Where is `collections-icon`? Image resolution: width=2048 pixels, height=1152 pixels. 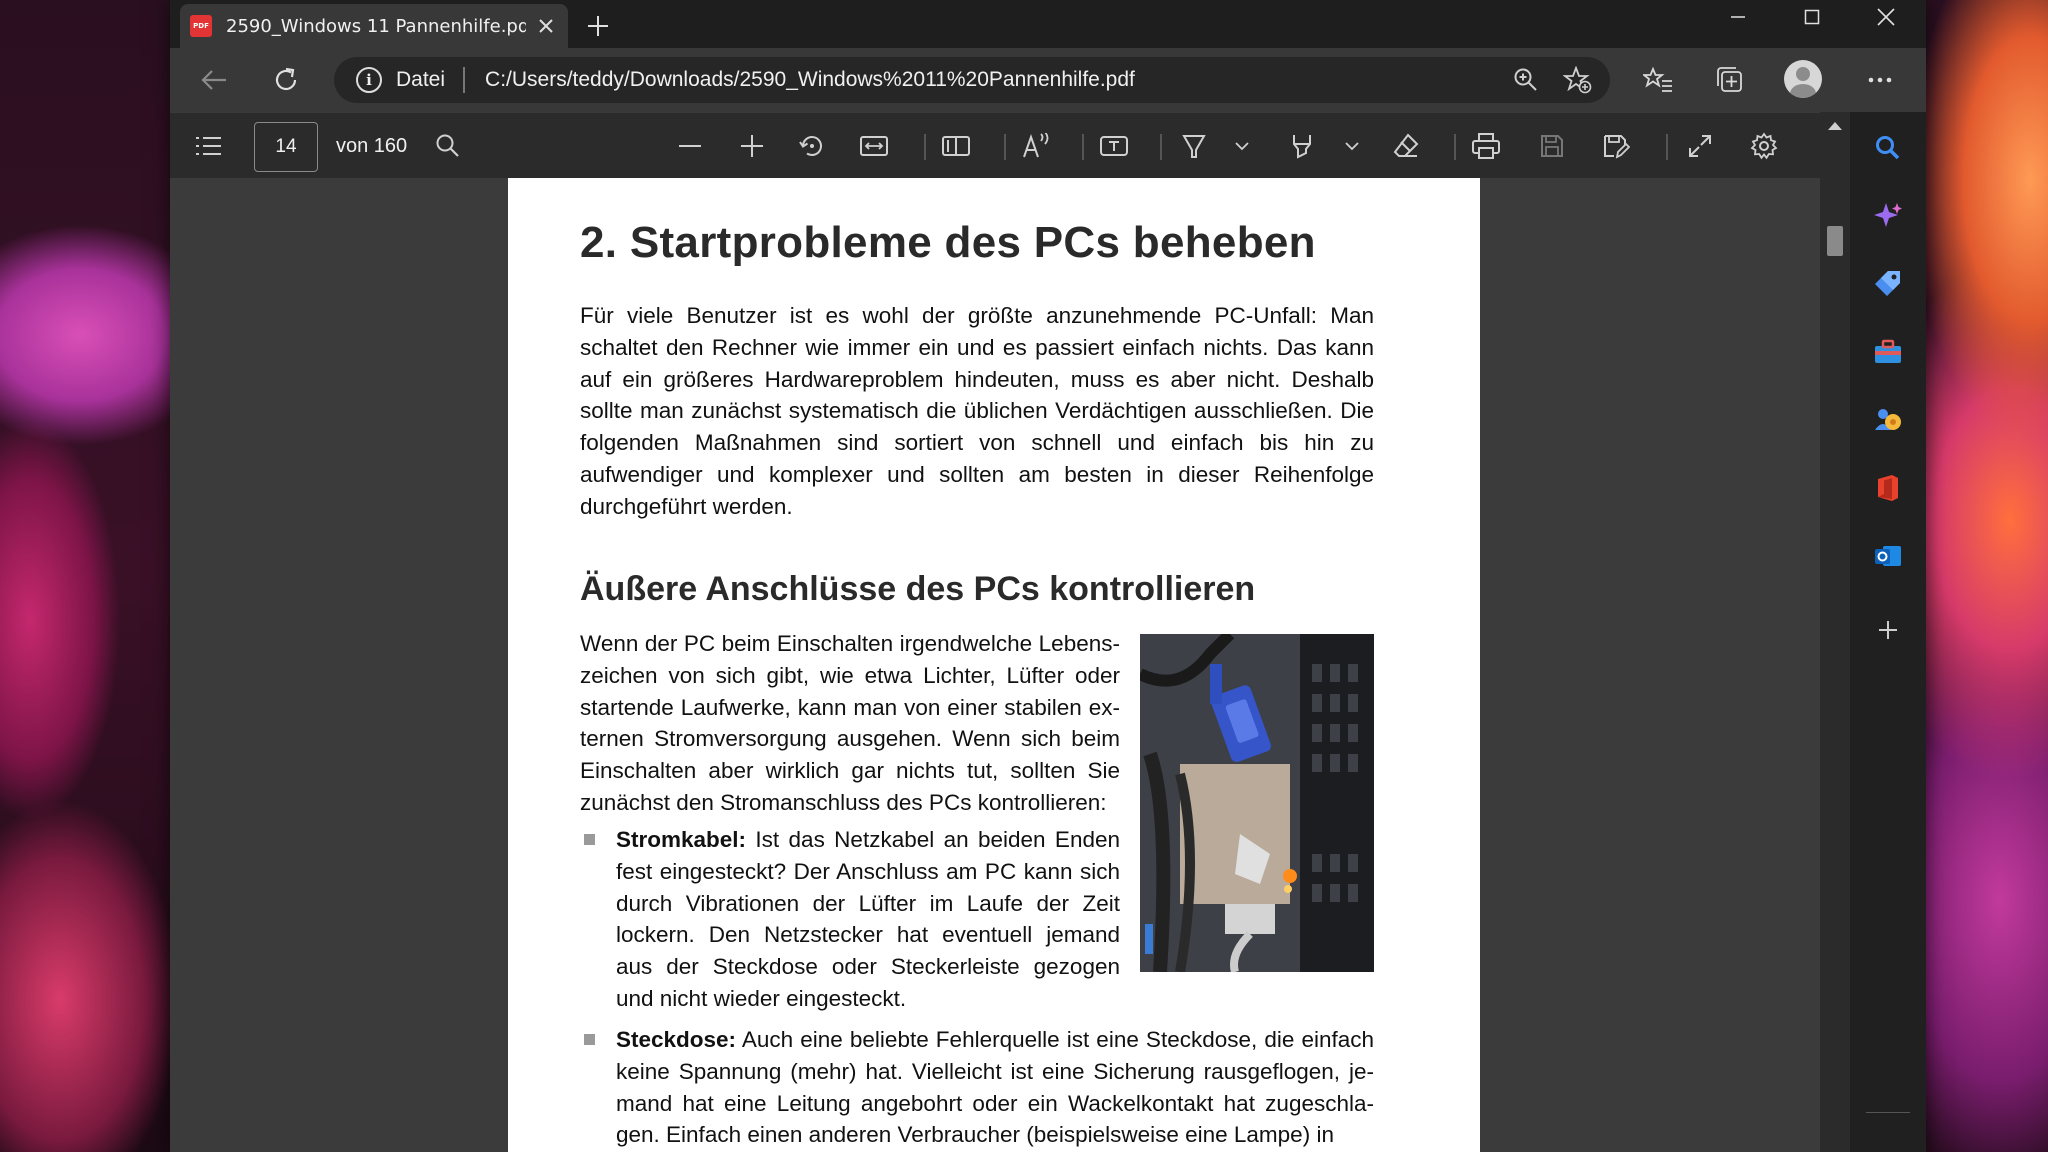 collections-icon is located at coordinates (1730, 80).